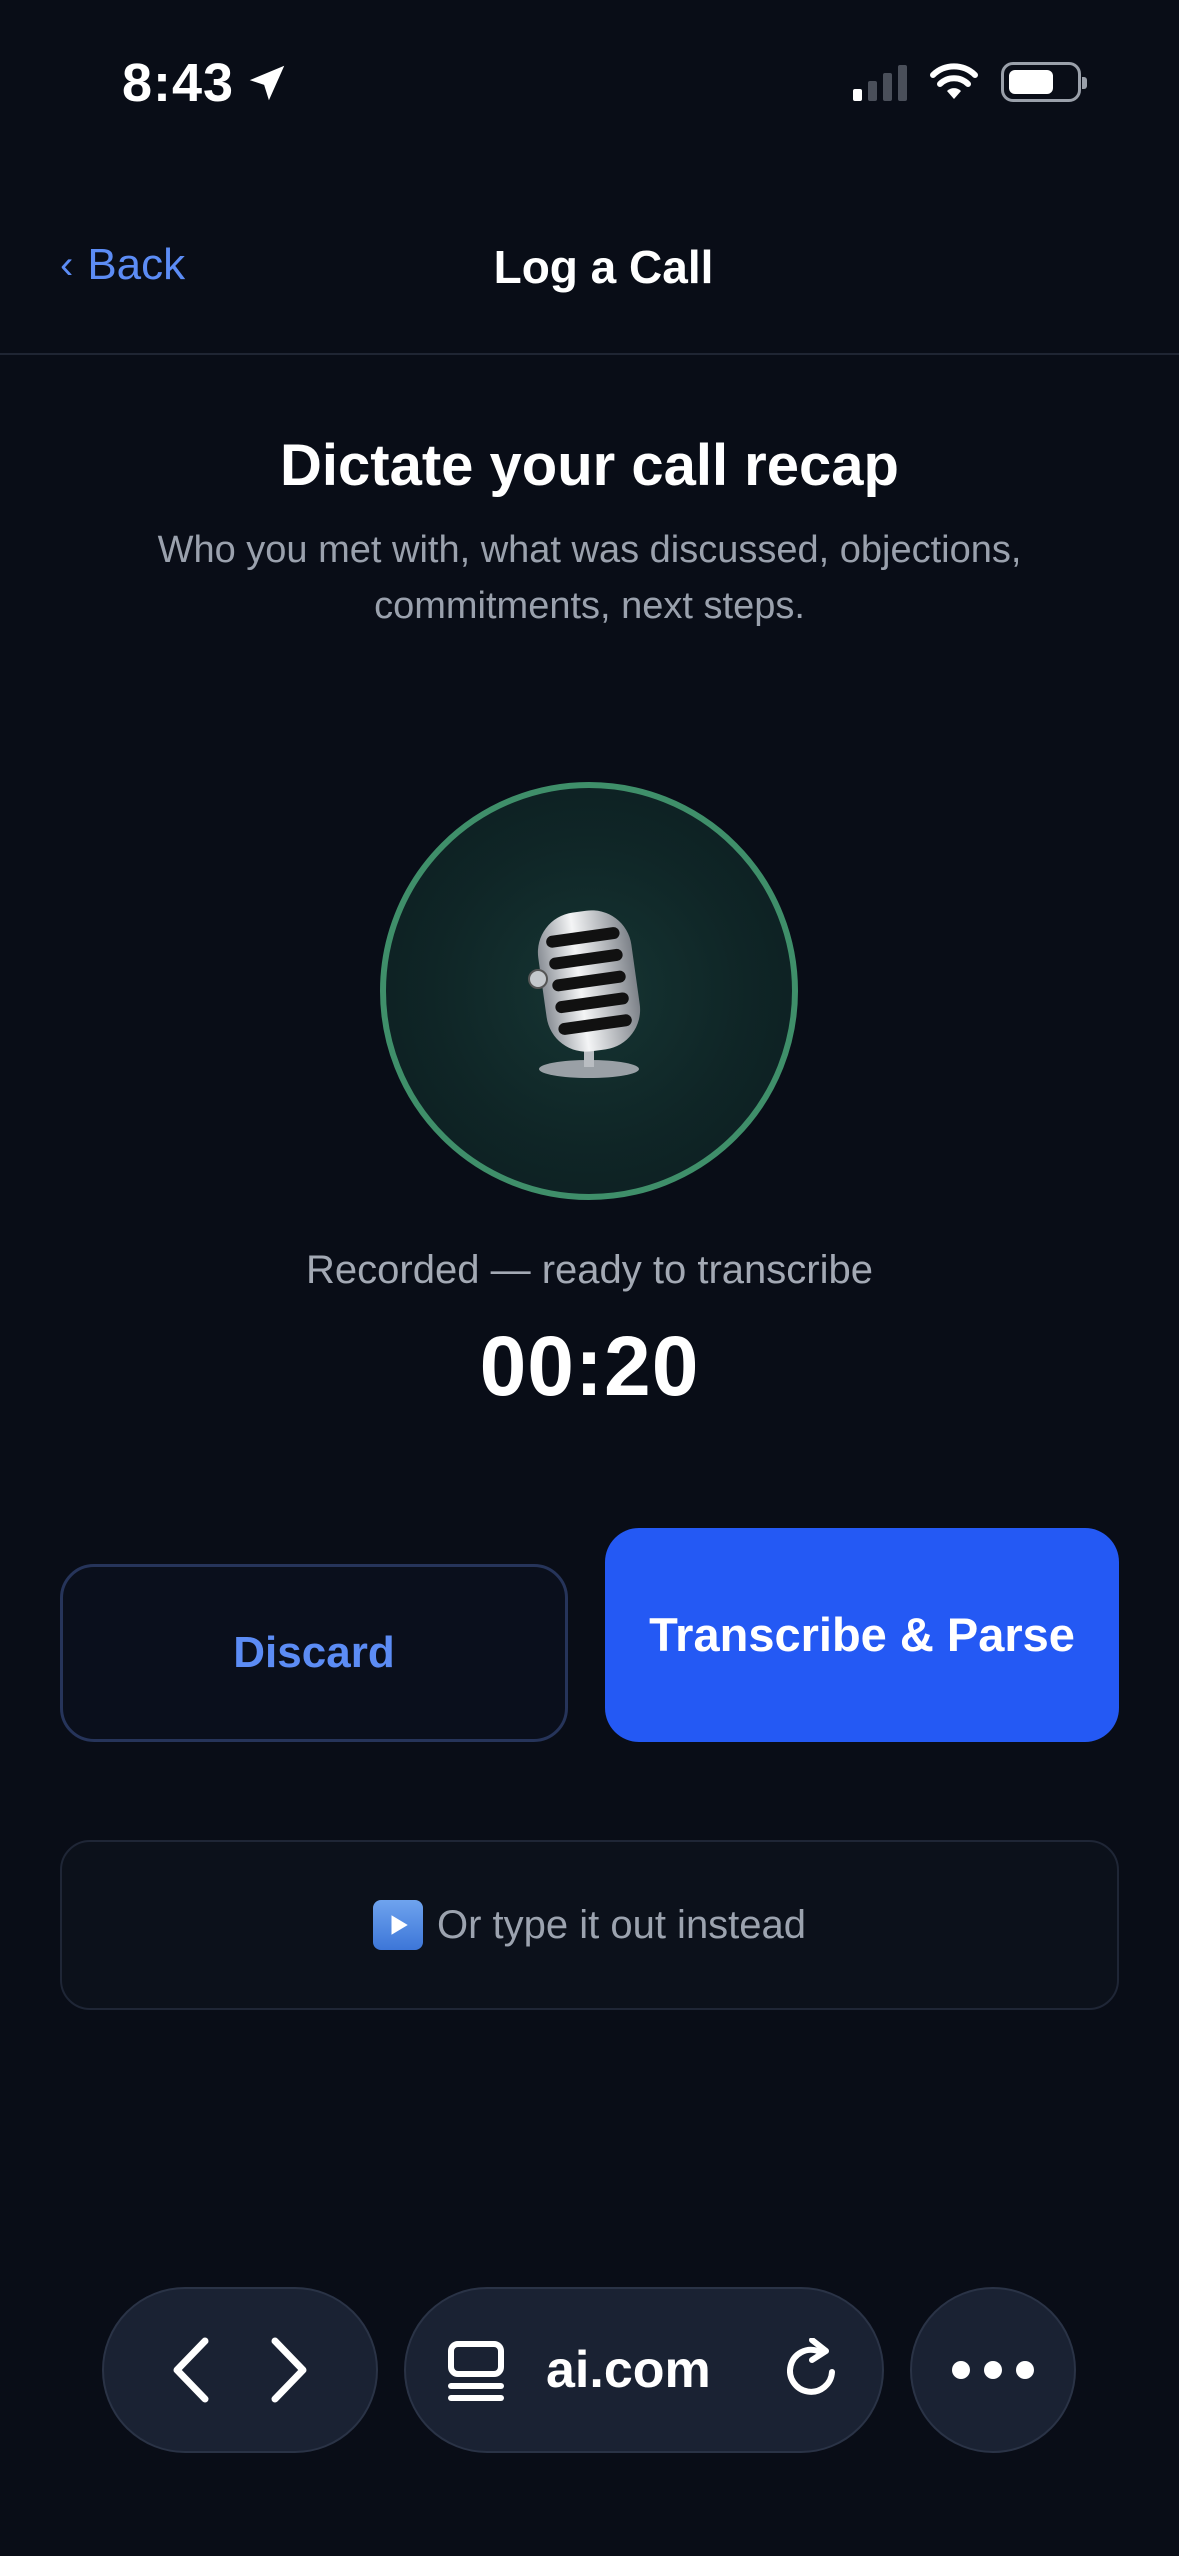 This screenshot has height=2556, width=1179. What do you see at coordinates (589, 1366) in the screenshot?
I see `recording-timer: 00:20` at bounding box center [589, 1366].